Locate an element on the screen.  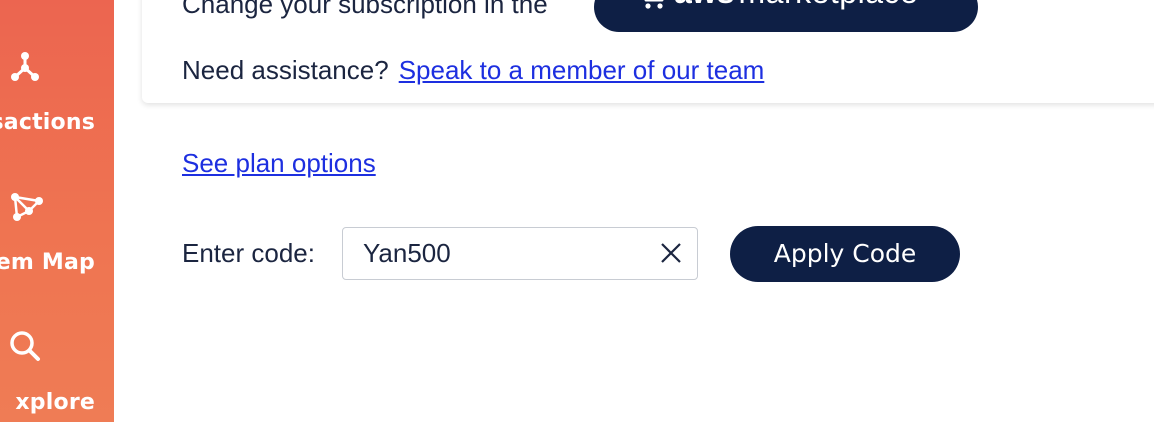
code-label: Enter code: is located at coordinates (248, 253).